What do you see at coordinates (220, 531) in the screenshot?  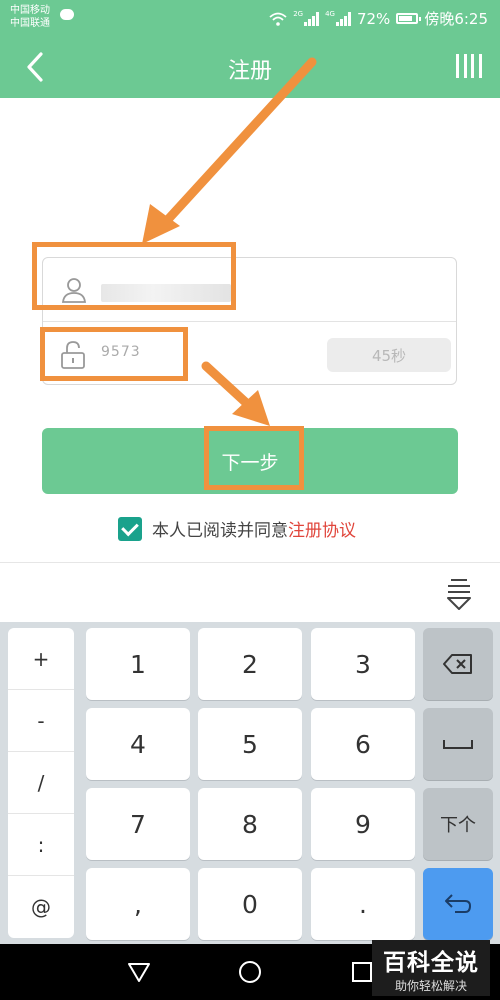 I see `agreement-text: 本人已阅读并同意` at bounding box center [220, 531].